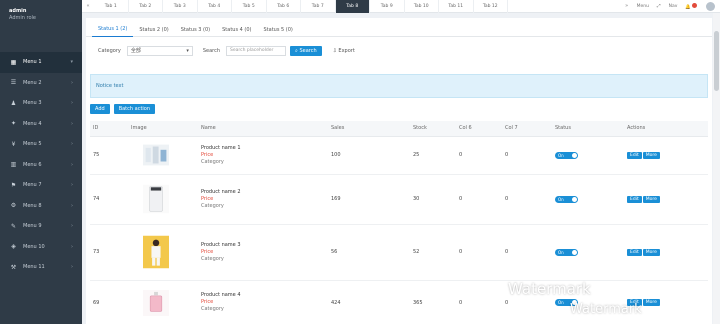  I want to click on tab-10: Tab 10, so click(422, 6).